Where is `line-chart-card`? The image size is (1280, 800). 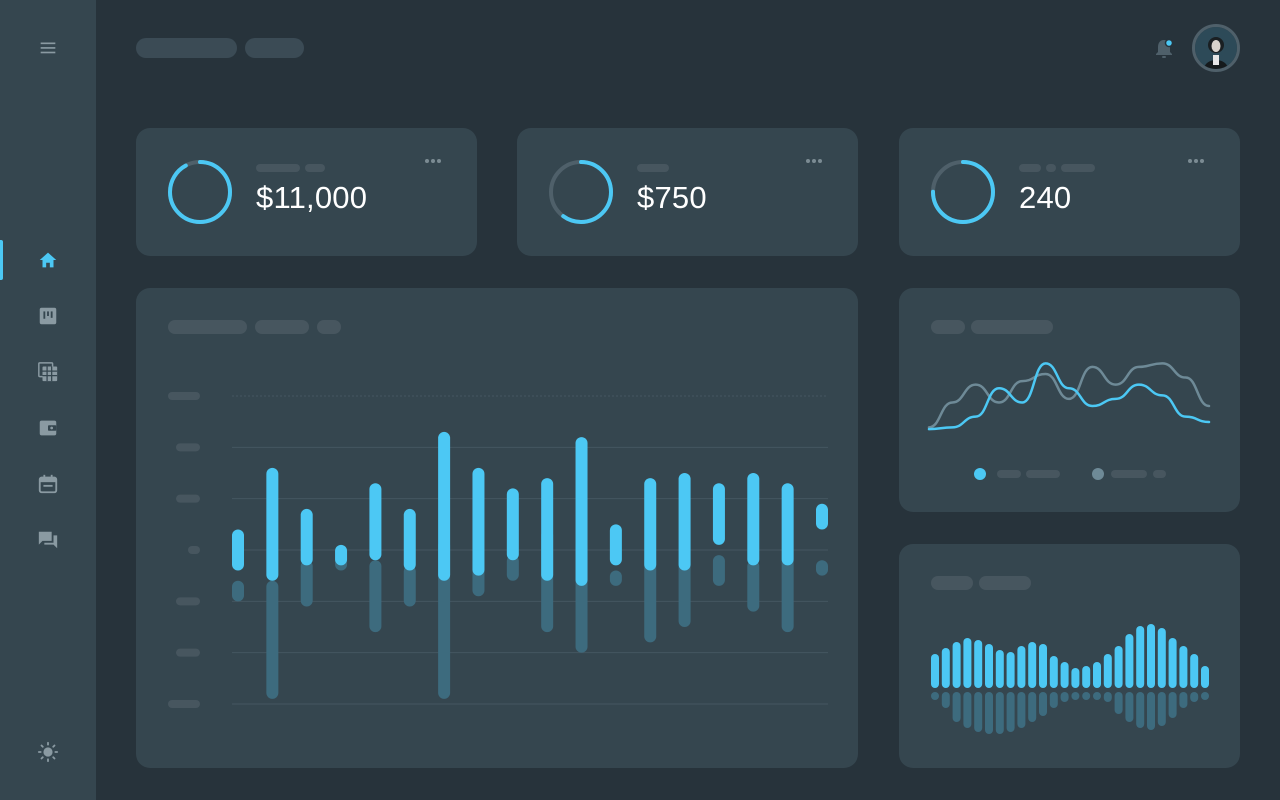 line-chart-card is located at coordinates (1069, 400).